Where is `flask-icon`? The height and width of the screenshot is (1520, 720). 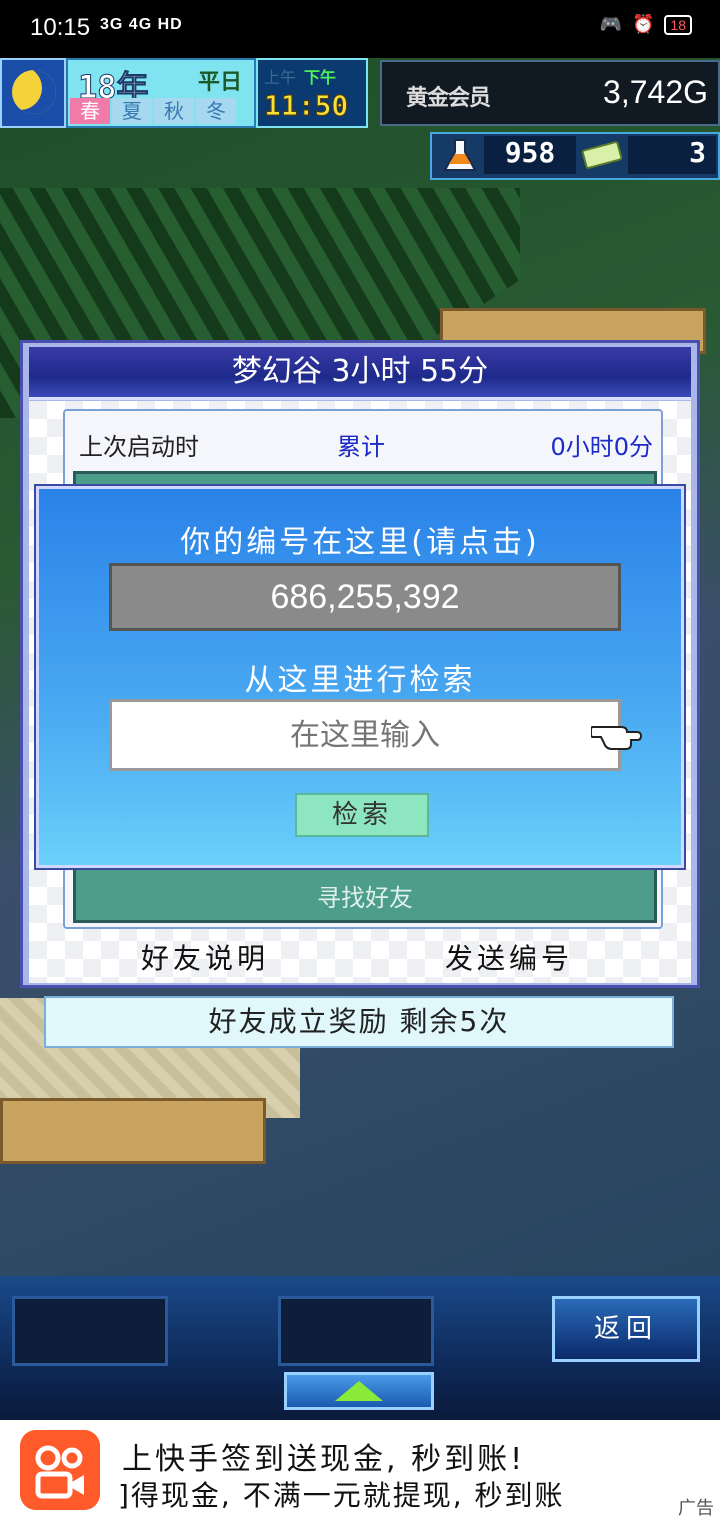
flask-icon is located at coordinates (460, 155).